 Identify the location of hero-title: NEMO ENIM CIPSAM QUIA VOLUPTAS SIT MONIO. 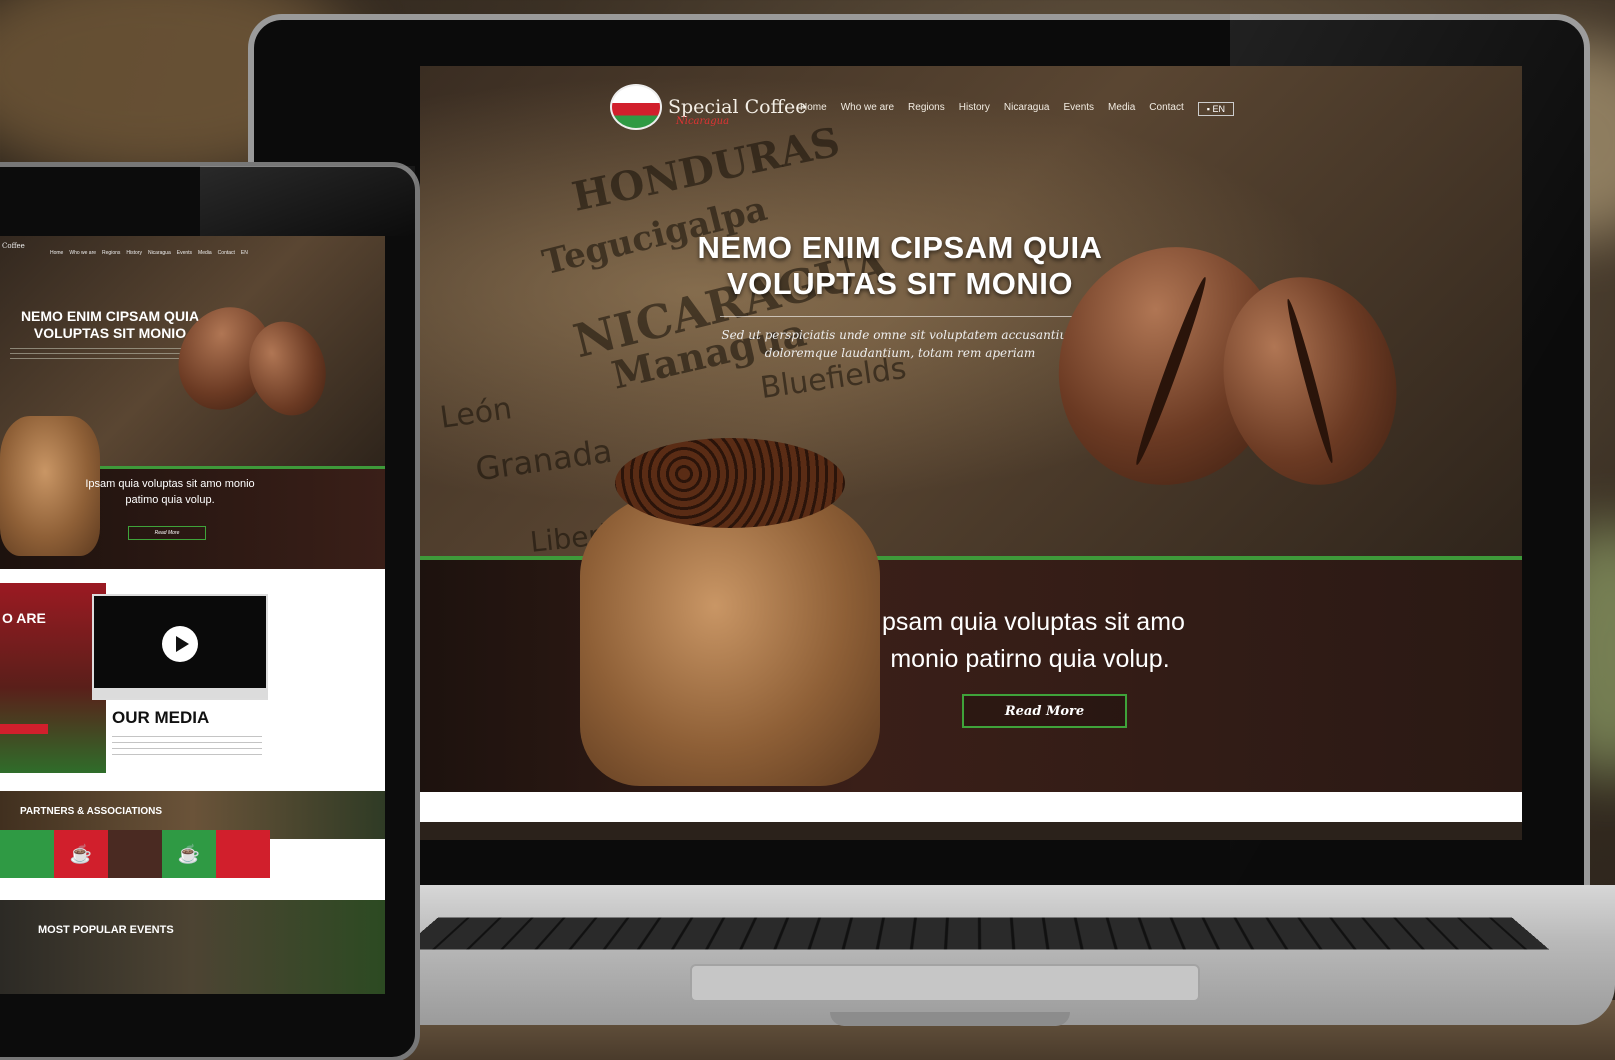
(900, 265).